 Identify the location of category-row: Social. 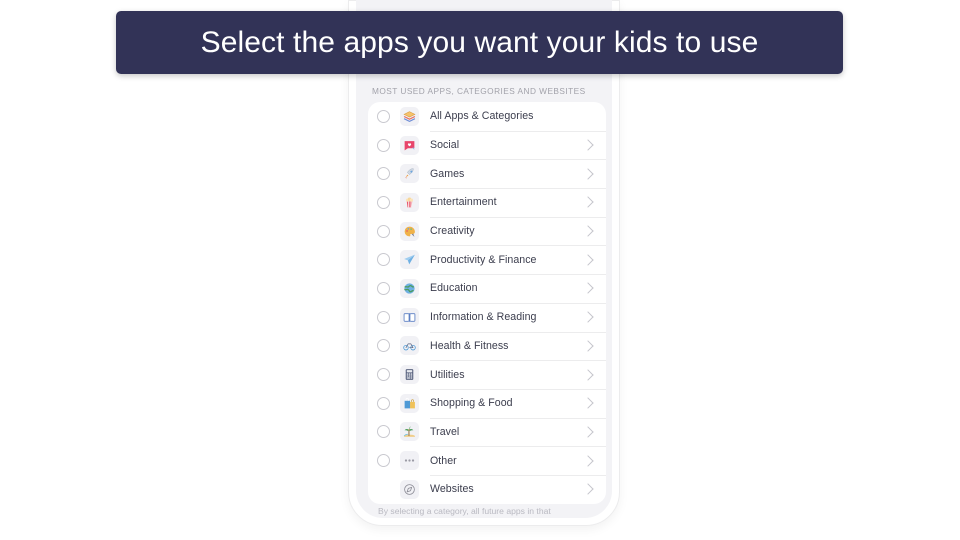
(487, 145).